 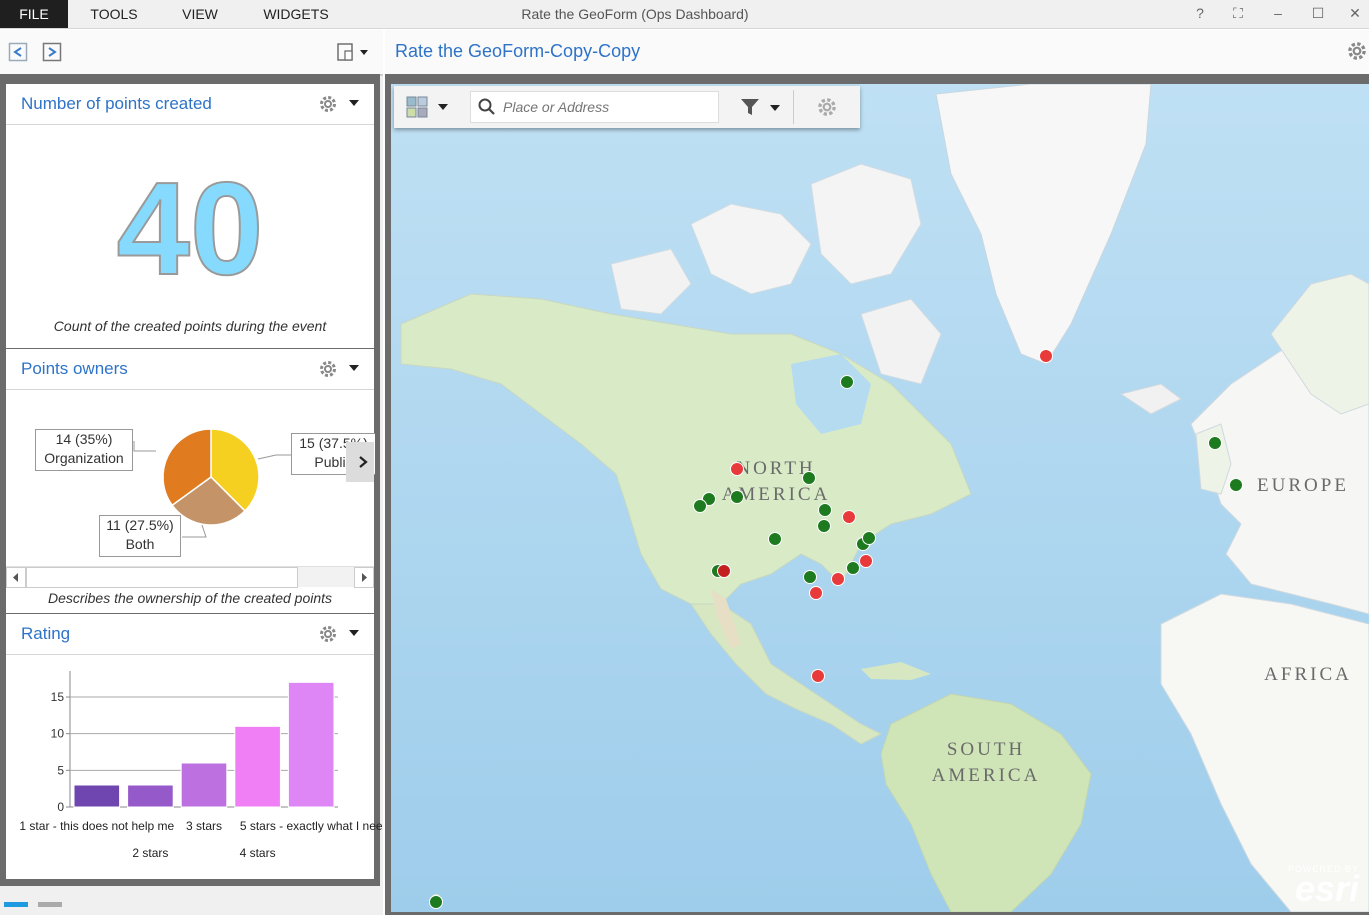 What do you see at coordinates (52, 54) in the screenshot?
I see `expand-right-icon` at bounding box center [52, 54].